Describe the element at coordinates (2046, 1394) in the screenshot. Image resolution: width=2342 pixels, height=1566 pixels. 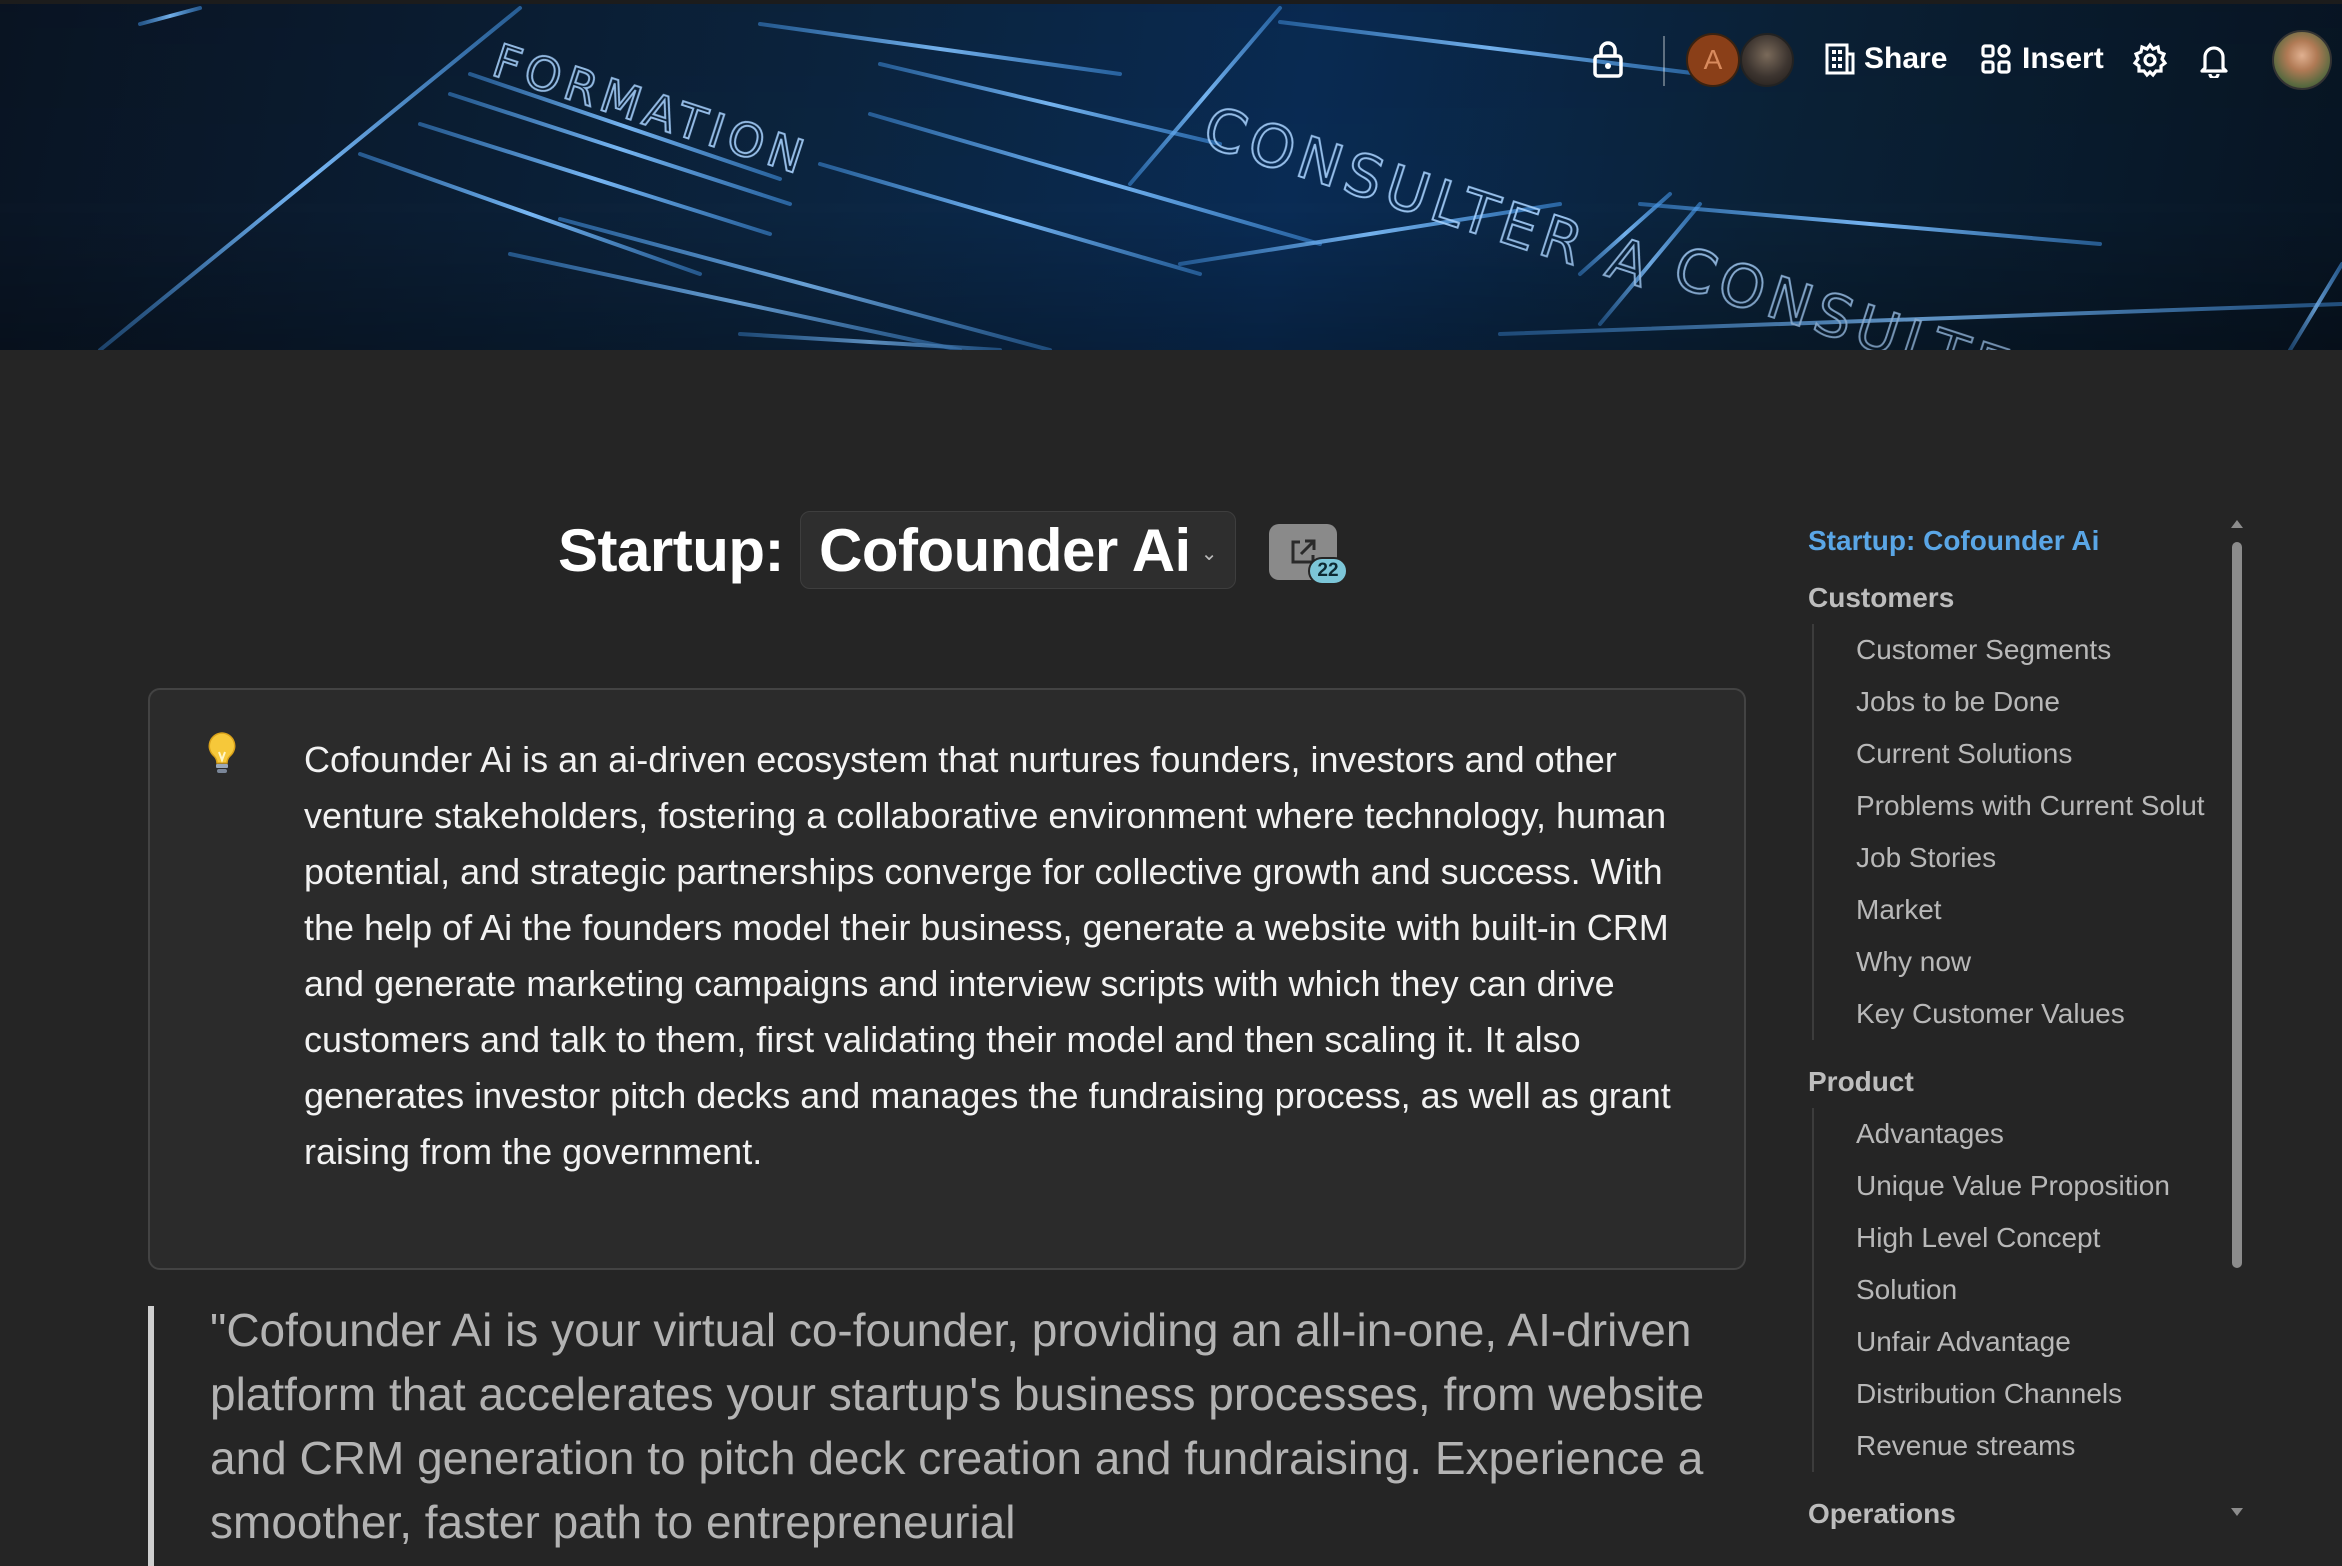
I see `toc-item: Distribution Channels` at that location.